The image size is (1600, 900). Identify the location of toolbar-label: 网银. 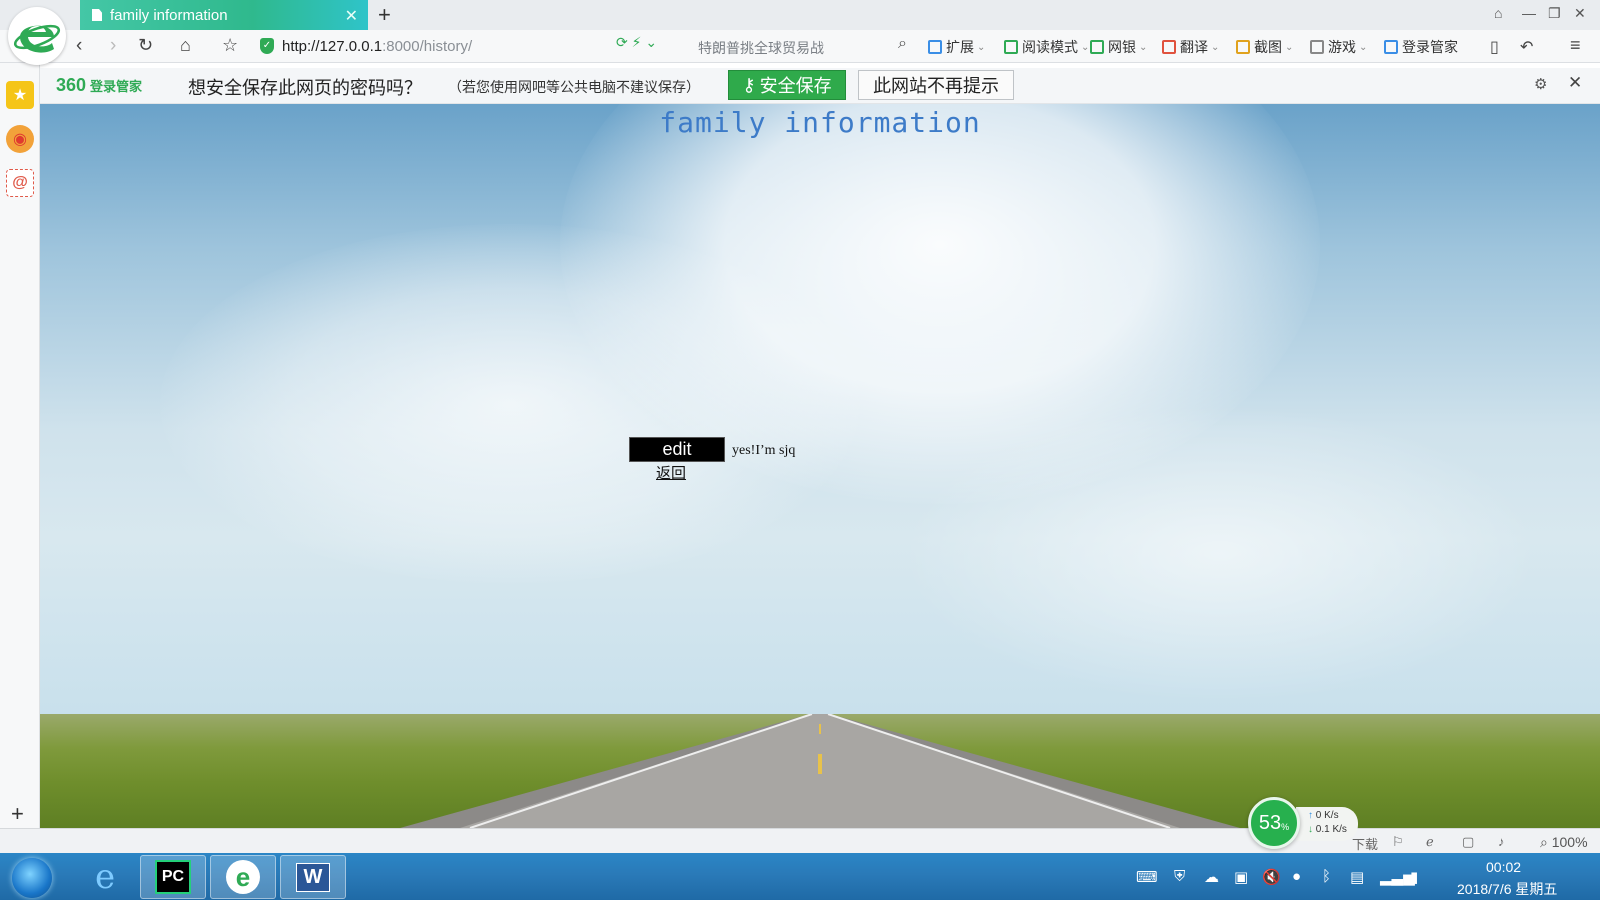
(1122, 47).